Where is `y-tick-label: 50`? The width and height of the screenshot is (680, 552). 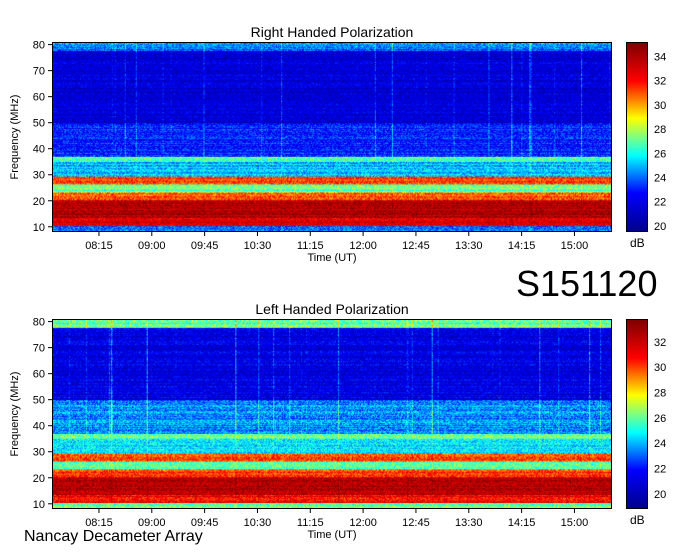
y-tick-label: 50 is located at coordinates (39, 401).